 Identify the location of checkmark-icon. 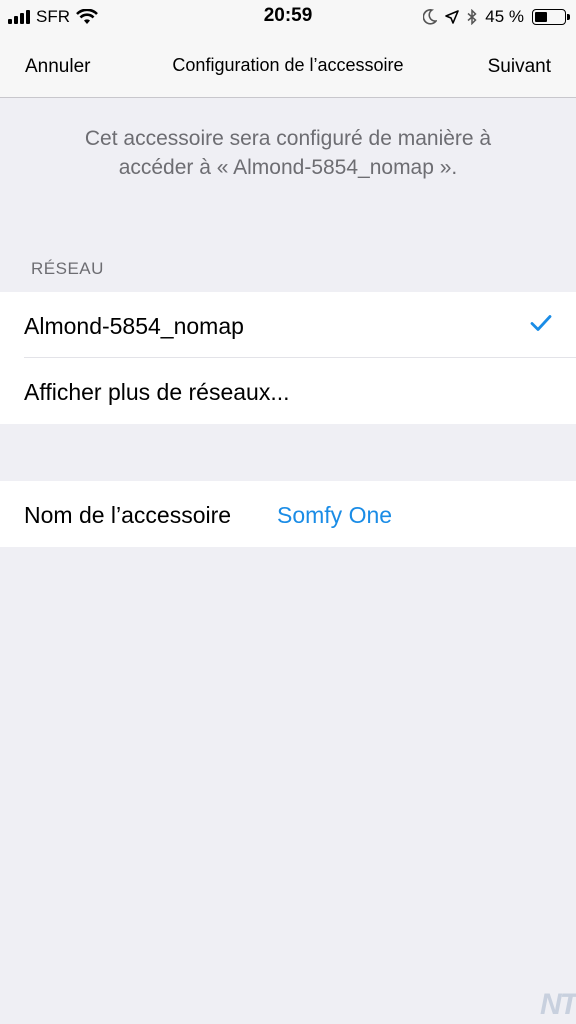
(541, 323).